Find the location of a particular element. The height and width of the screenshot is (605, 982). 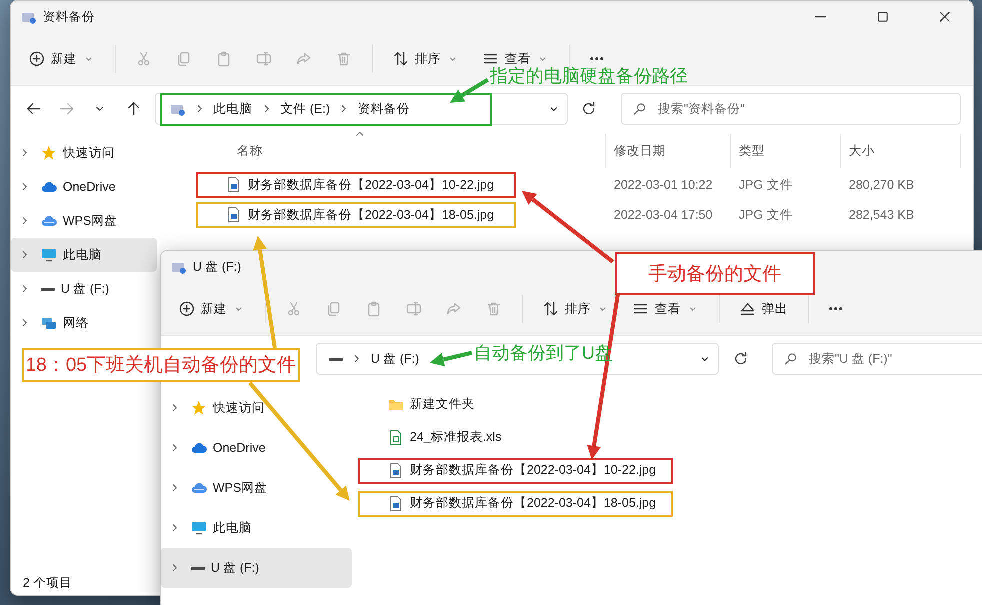

file-item: 24_标准报表.xls is located at coordinates (515, 437).